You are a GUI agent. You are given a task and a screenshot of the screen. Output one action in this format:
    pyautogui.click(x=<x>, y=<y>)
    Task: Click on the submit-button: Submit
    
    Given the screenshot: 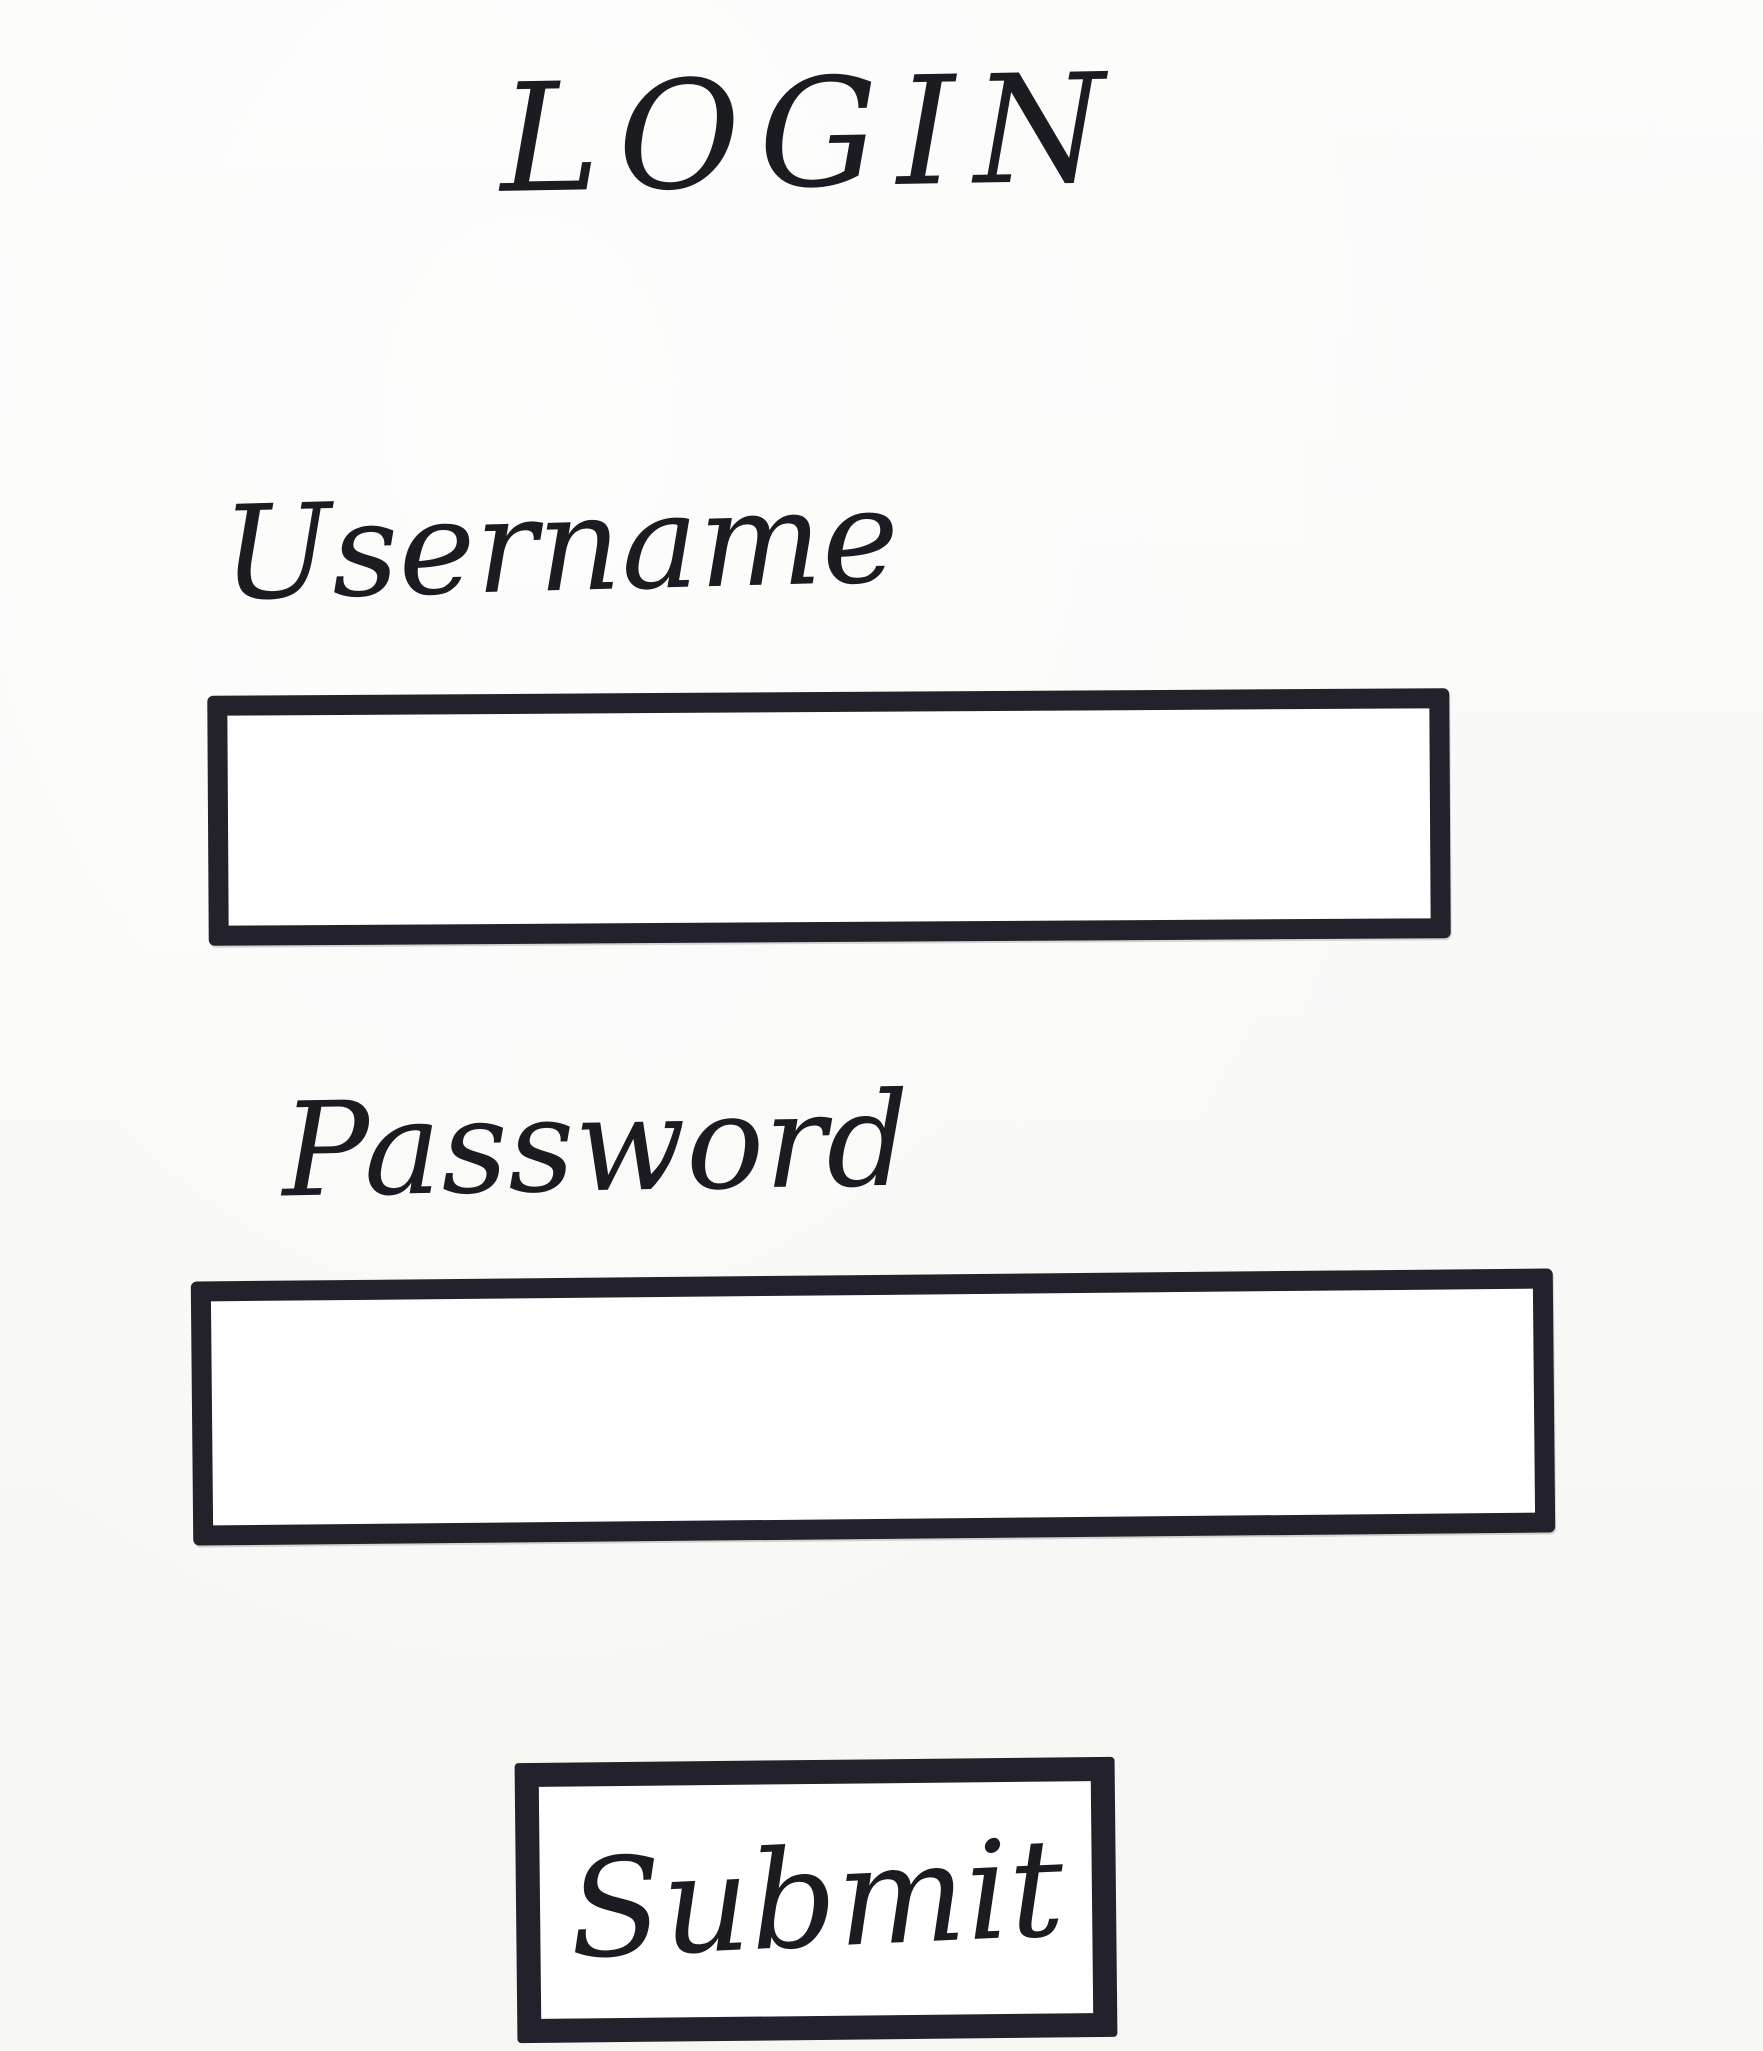 What is the action you would take?
    pyautogui.click(x=816, y=1900)
    